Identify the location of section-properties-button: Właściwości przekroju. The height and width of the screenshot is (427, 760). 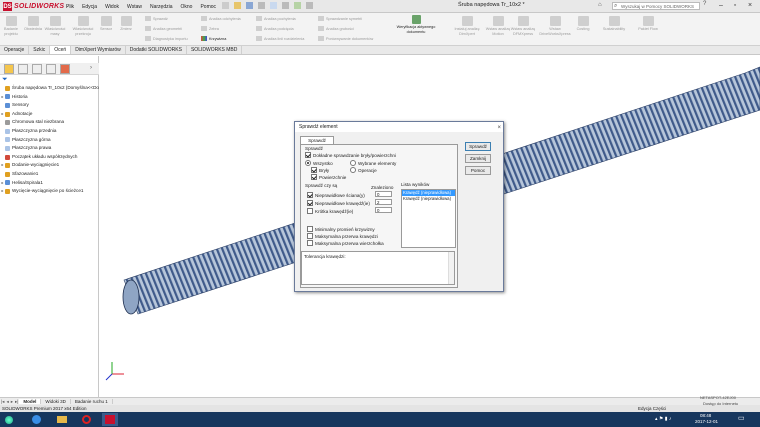
(83, 26).